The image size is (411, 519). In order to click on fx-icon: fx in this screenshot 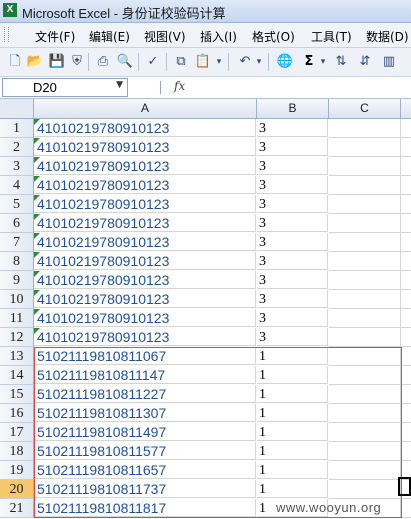, I will do `click(179, 86)`.